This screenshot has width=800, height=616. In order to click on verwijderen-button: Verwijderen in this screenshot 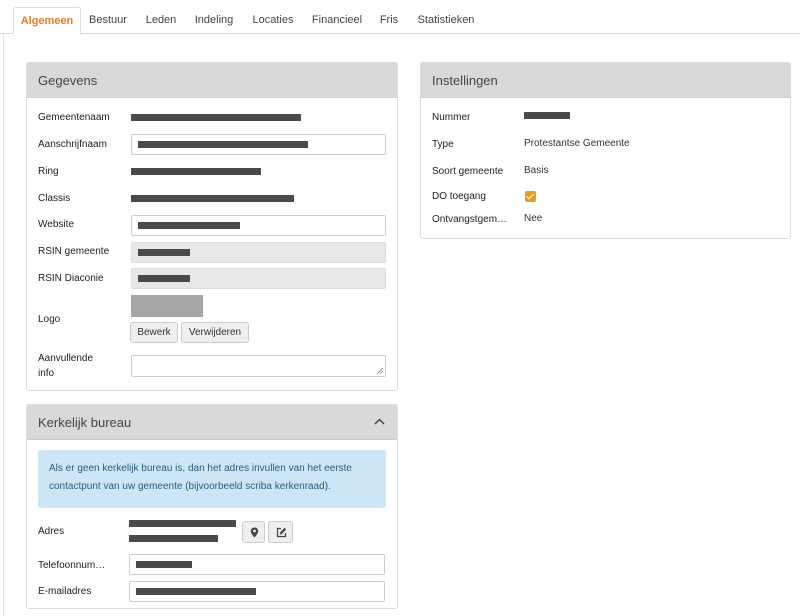, I will do `click(215, 332)`.